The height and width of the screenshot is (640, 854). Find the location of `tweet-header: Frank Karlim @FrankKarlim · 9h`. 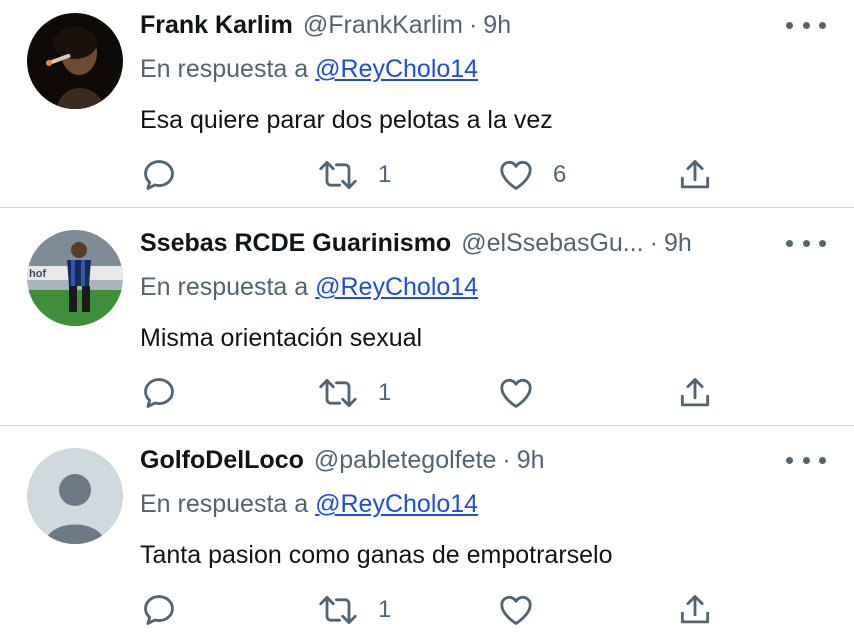

tweet-header: Frank Karlim @FrankKarlim · 9h is located at coordinates (325, 25).